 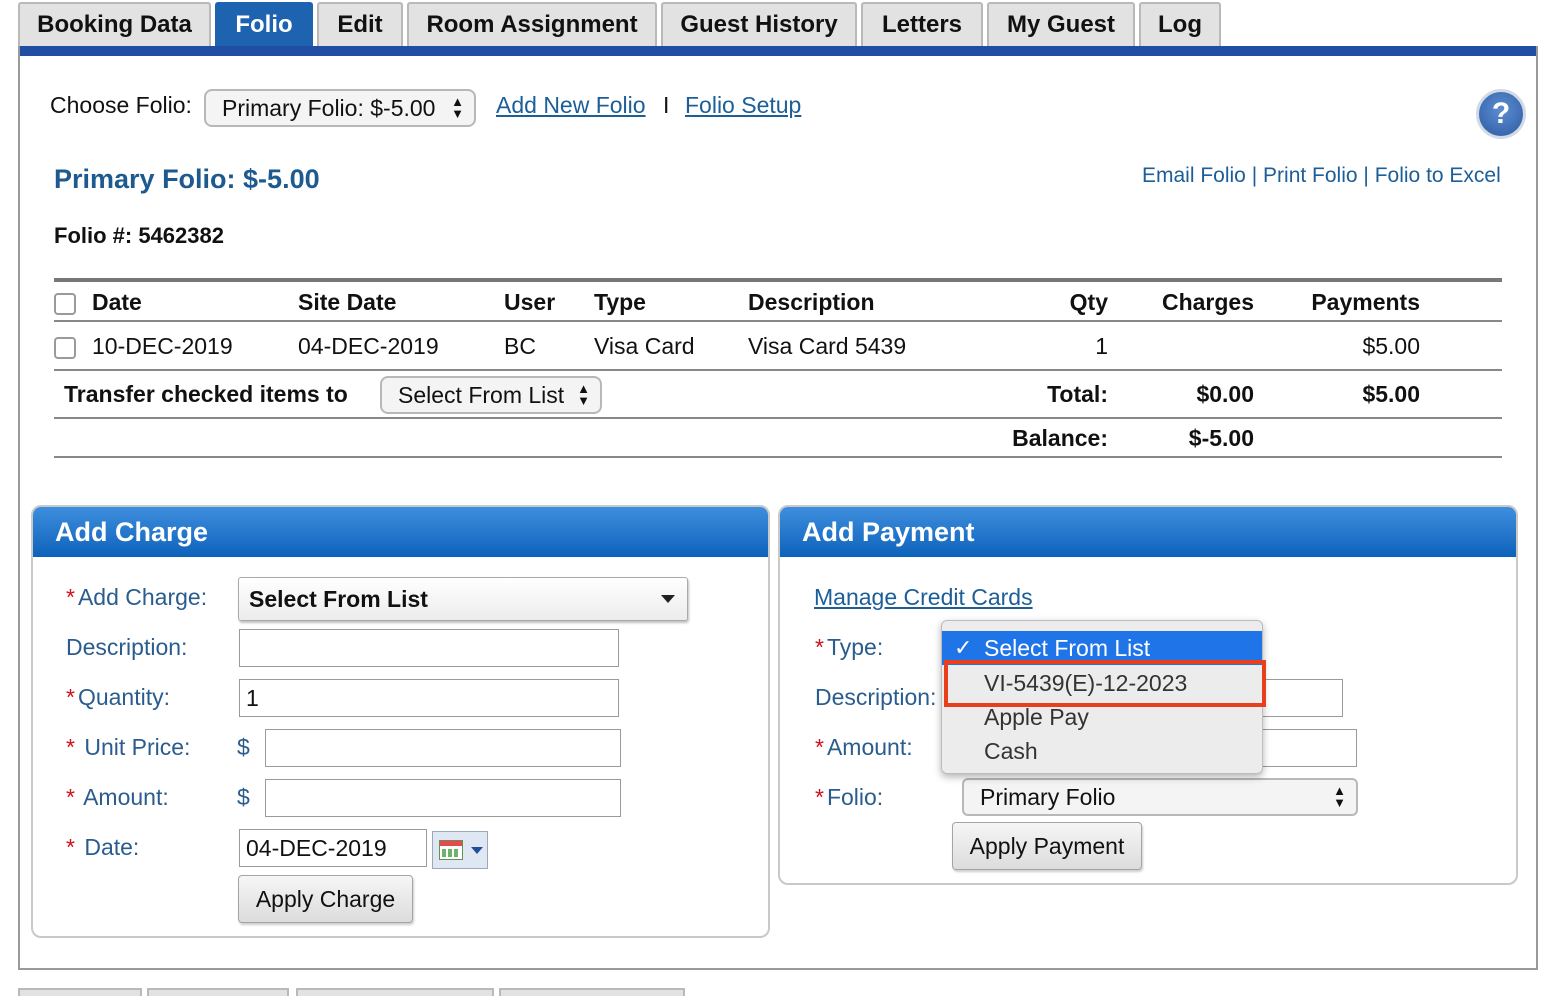 What do you see at coordinates (849, 797) in the screenshot?
I see `payment-folio-label: * Folio:` at bounding box center [849, 797].